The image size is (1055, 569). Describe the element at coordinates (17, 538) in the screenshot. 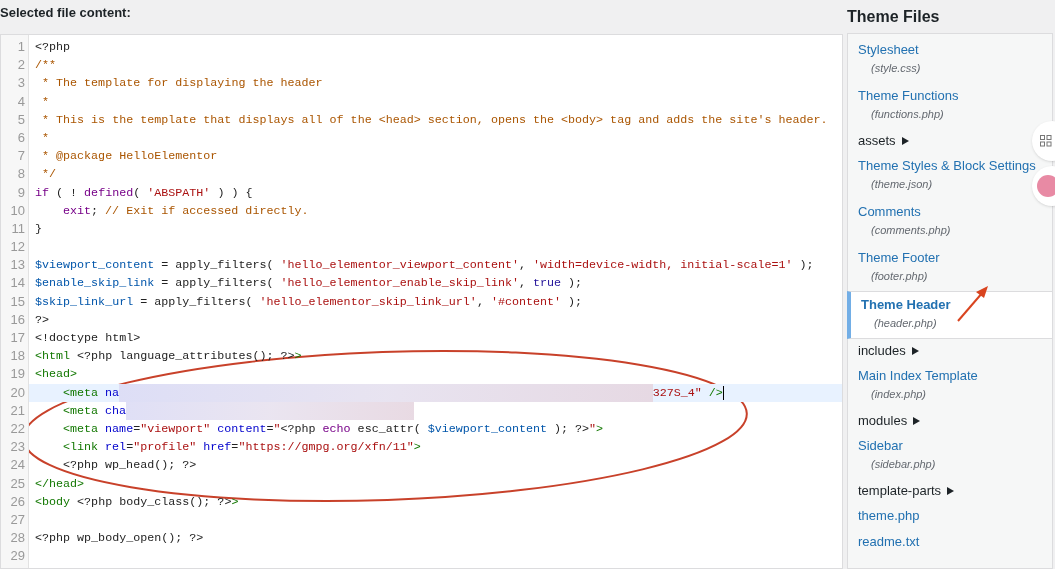

I see `line-number: 28` at that location.